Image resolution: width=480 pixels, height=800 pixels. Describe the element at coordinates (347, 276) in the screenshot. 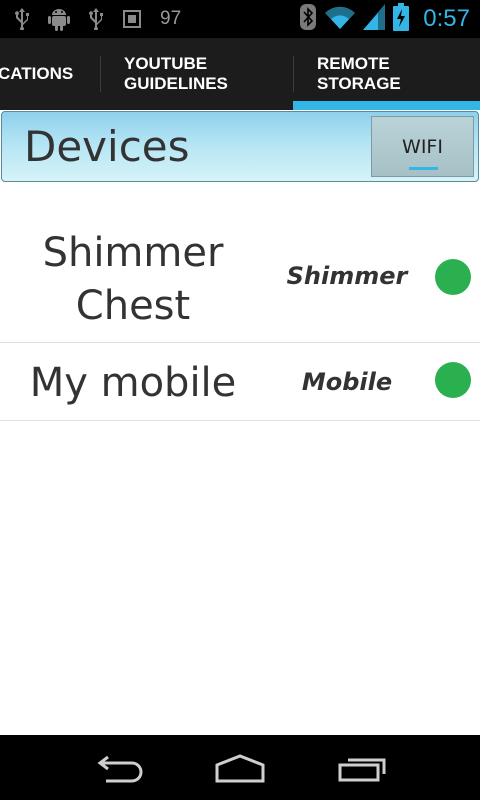

I see `device-type: Shimmer` at that location.